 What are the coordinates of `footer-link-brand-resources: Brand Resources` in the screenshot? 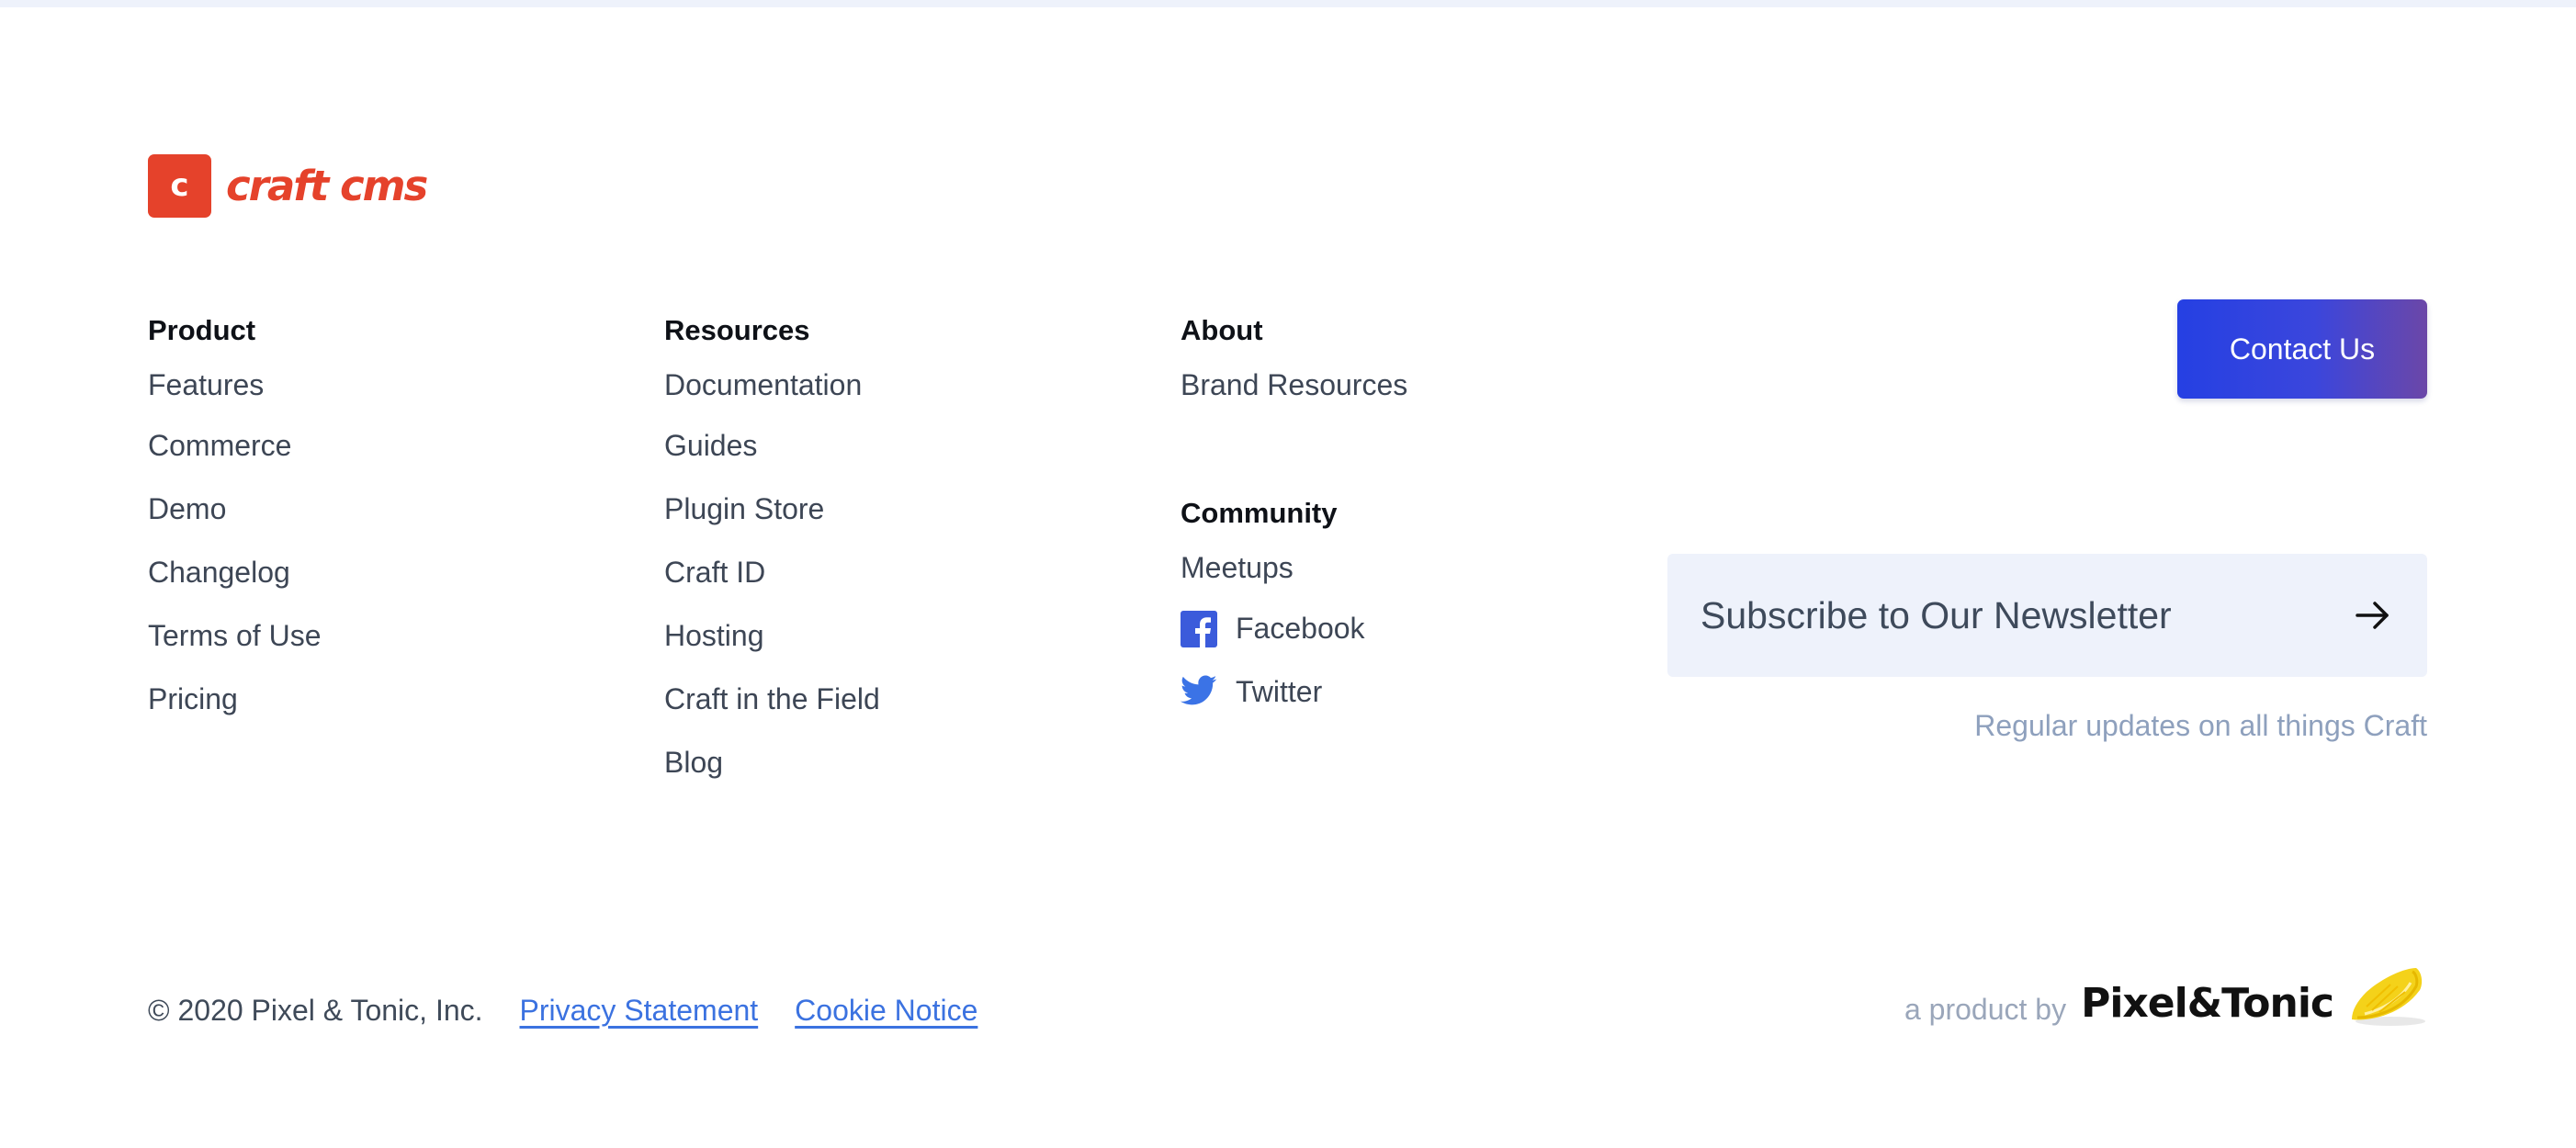 It's located at (1294, 384).